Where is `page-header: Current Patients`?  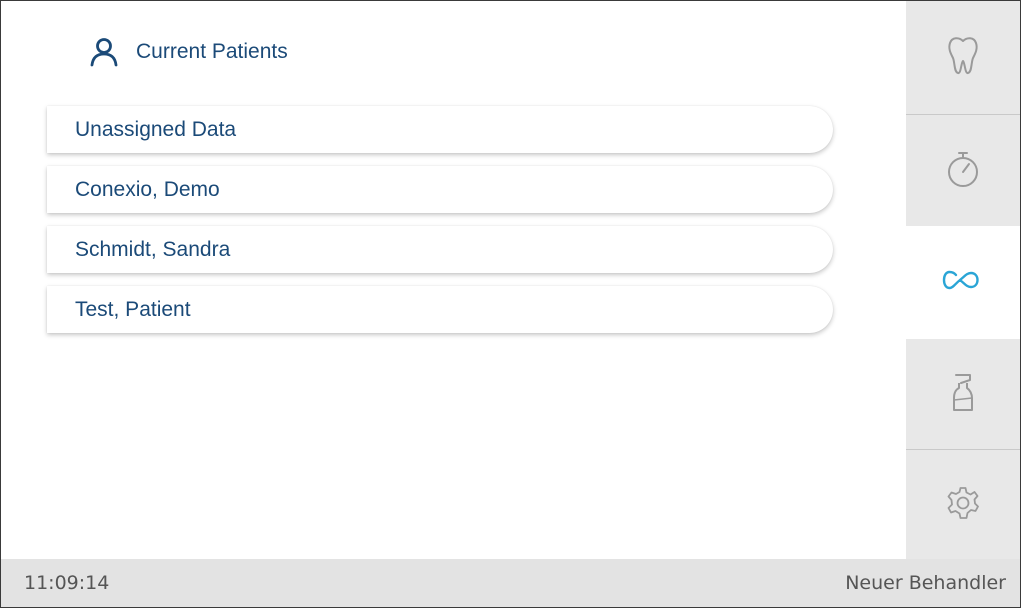 page-header: Current Patients is located at coordinates (188, 52).